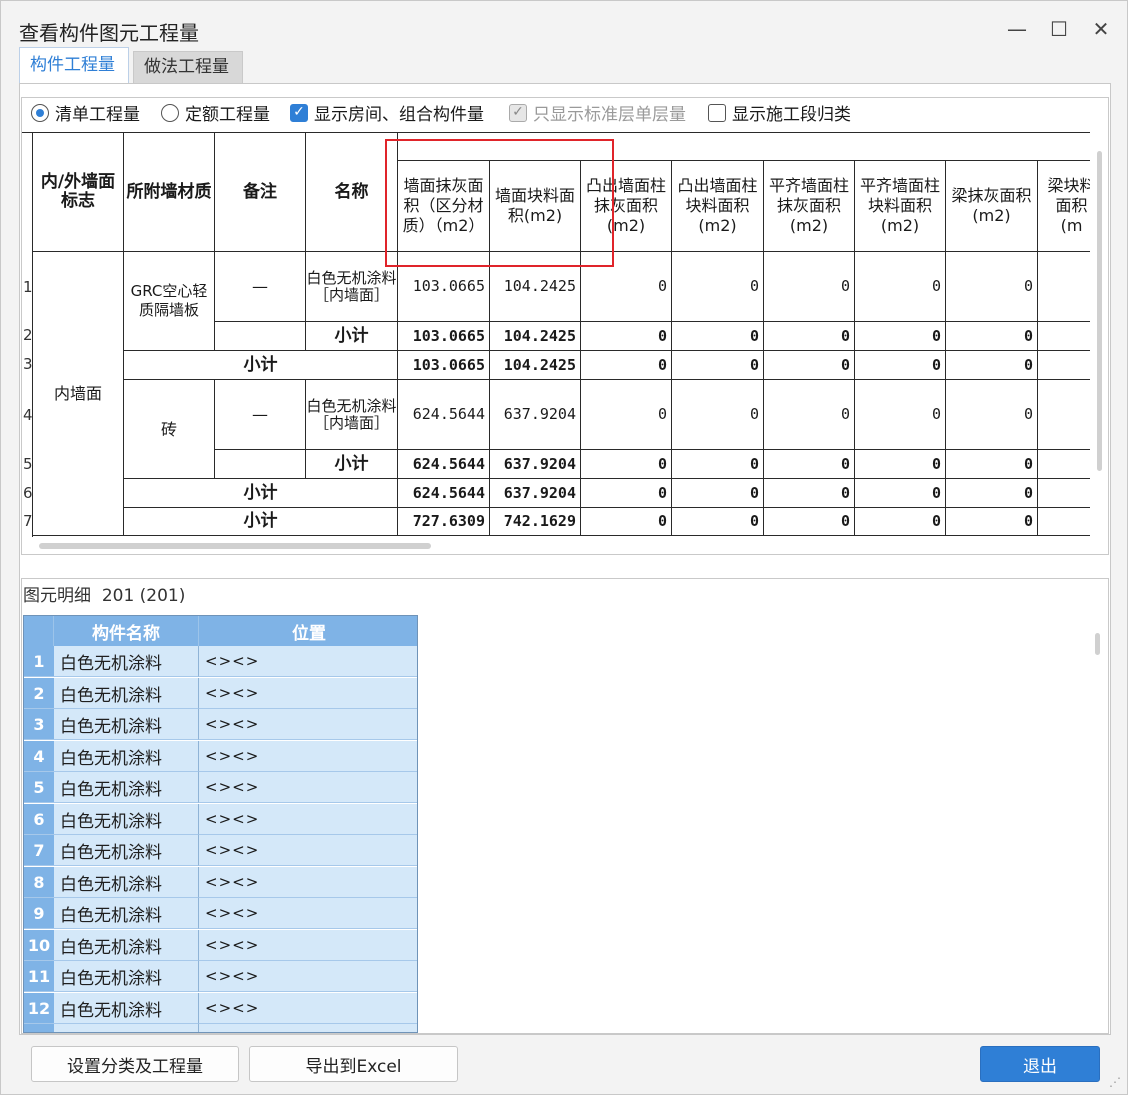  Describe the element at coordinates (352, 415) in the screenshot. I see `cell-name: 白色无机涂料［内墙面］` at that location.